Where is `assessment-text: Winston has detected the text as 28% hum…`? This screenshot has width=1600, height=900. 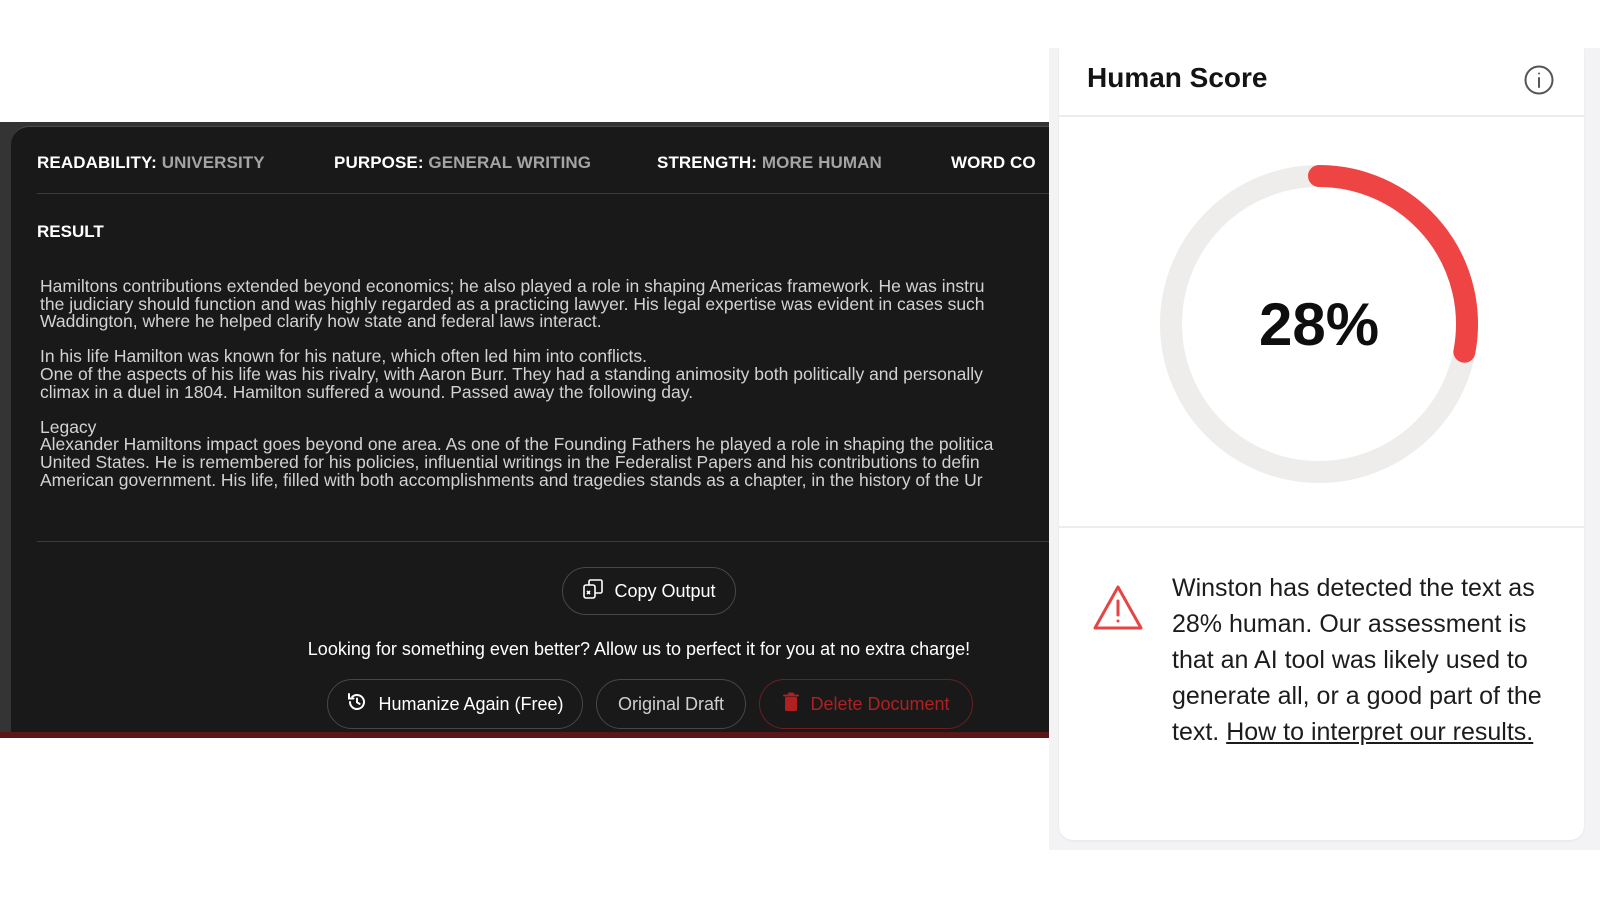
assessment-text: Winston has detected the text as 28% hum… is located at coordinates (1362, 660).